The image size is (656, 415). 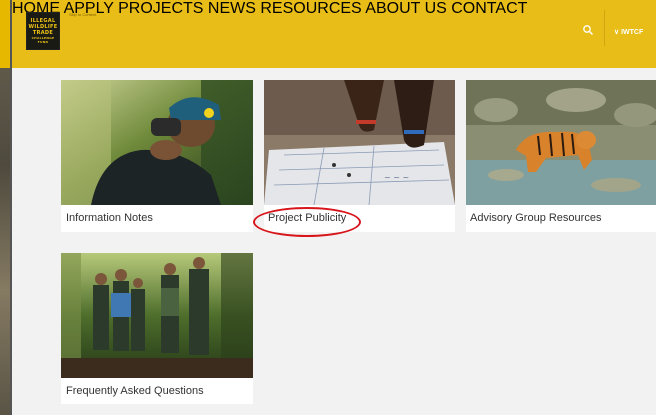 I want to click on card-information-notes: Information Notes, so click(x=157, y=156).